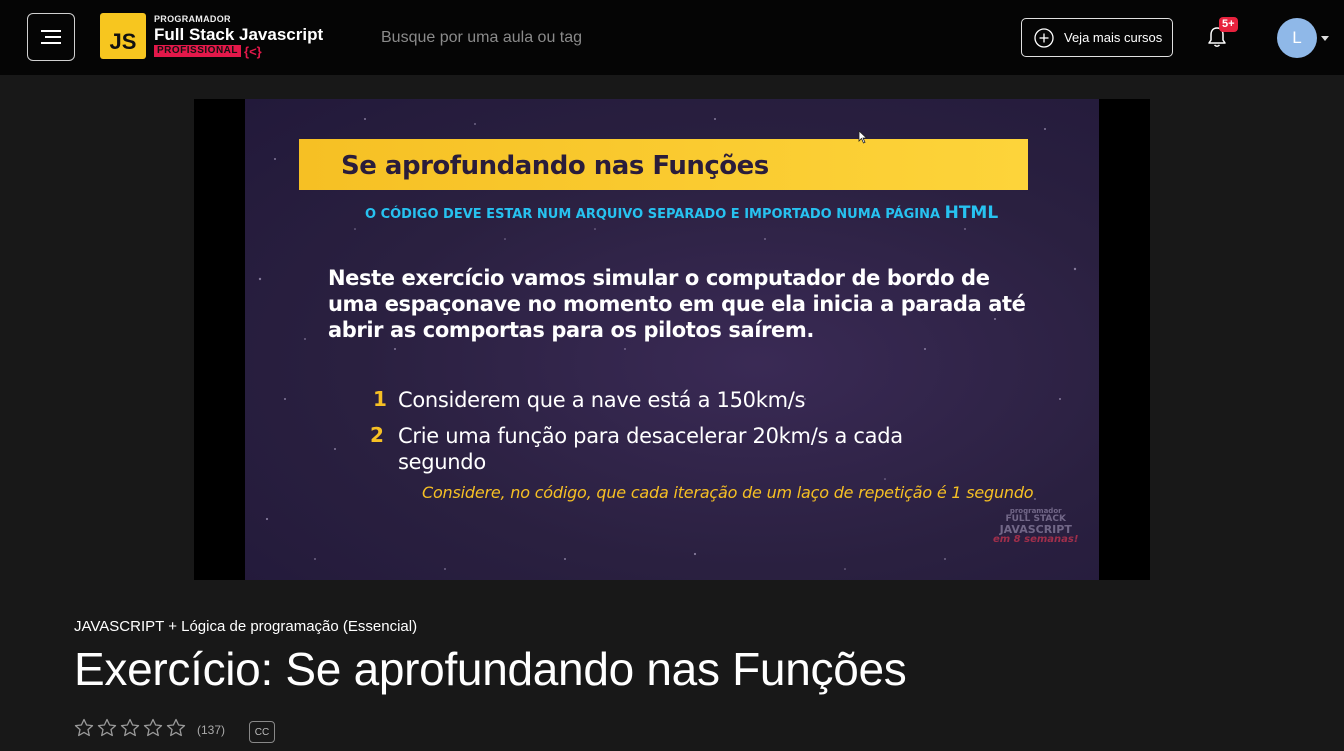  I want to click on more-courses-label: Veja mais cursos, so click(1113, 37).